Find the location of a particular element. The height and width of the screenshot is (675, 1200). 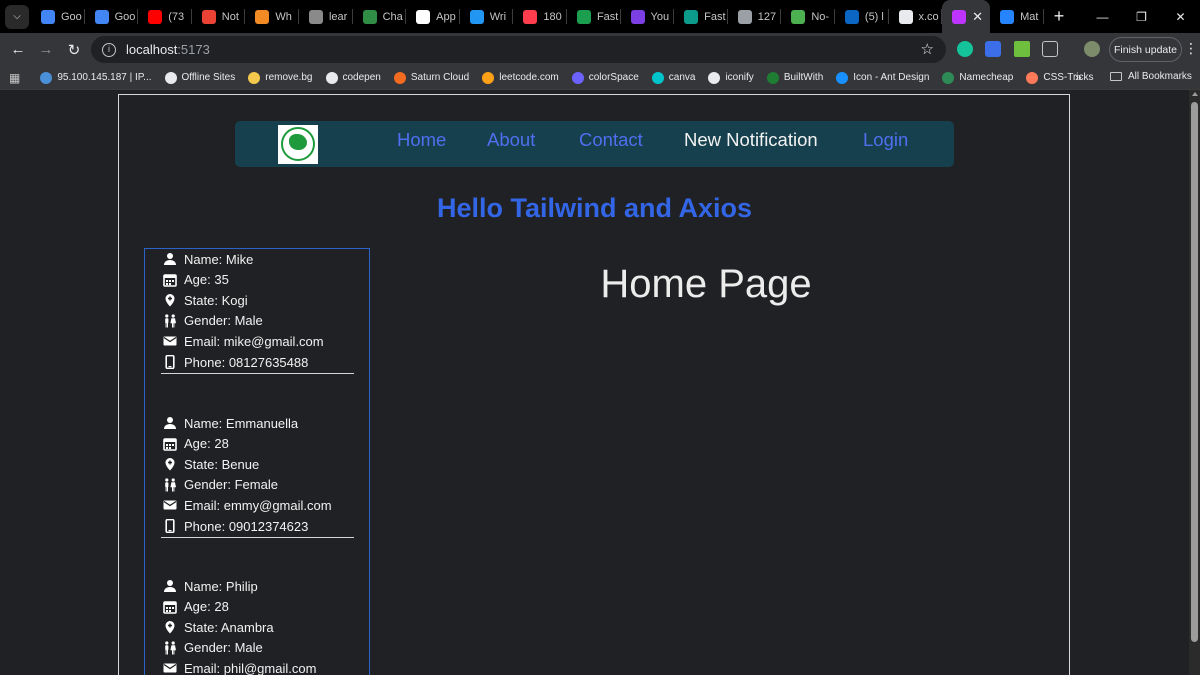

tab-title: Wh is located at coordinates (283, 16).